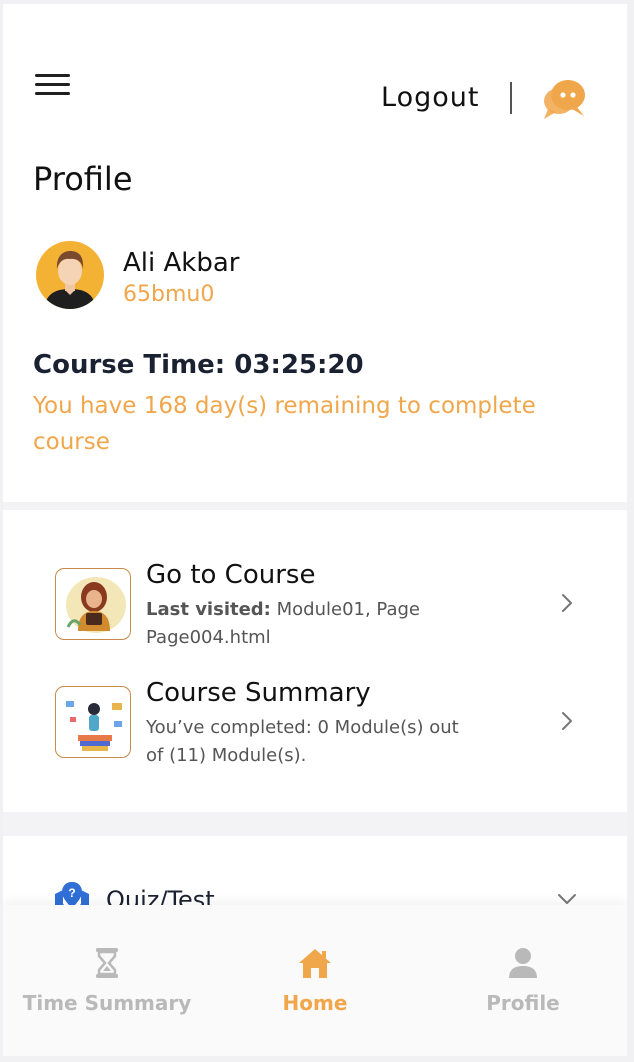 This screenshot has width=634, height=1062. What do you see at coordinates (107, 963) in the screenshot?
I see `hourglass-icon` at bounding box center [107, 963].